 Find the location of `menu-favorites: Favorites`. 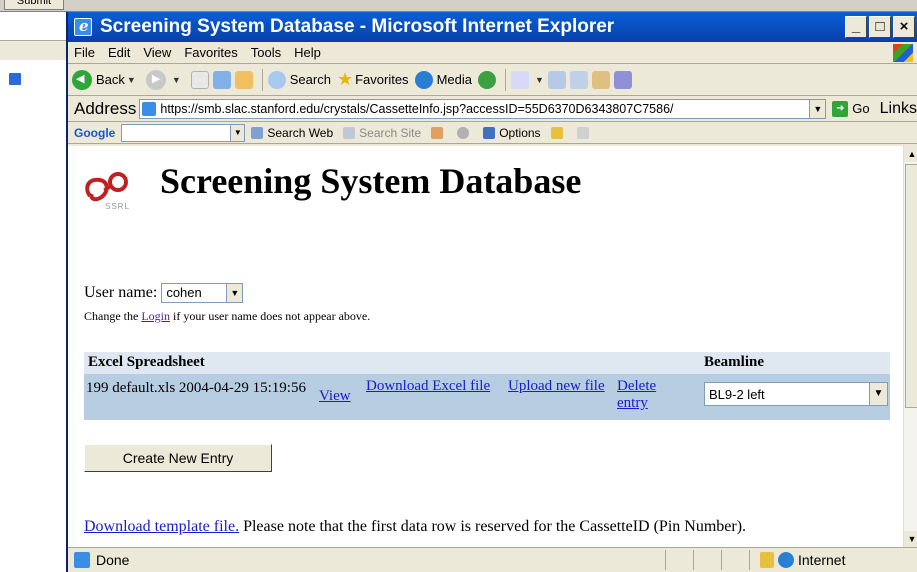

menu-favorites: Favorites is located at coordinates (210, 52).